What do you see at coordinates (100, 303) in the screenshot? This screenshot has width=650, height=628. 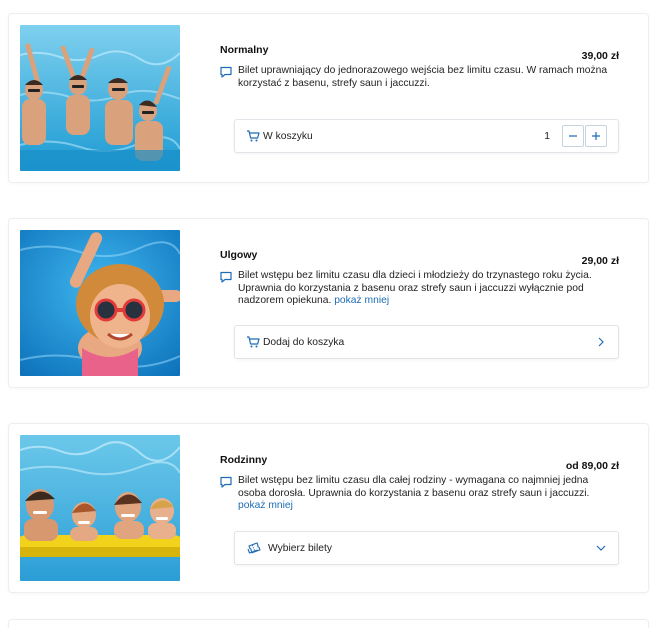 I see `child-swimming-photo` at bounding box center [100, 303].